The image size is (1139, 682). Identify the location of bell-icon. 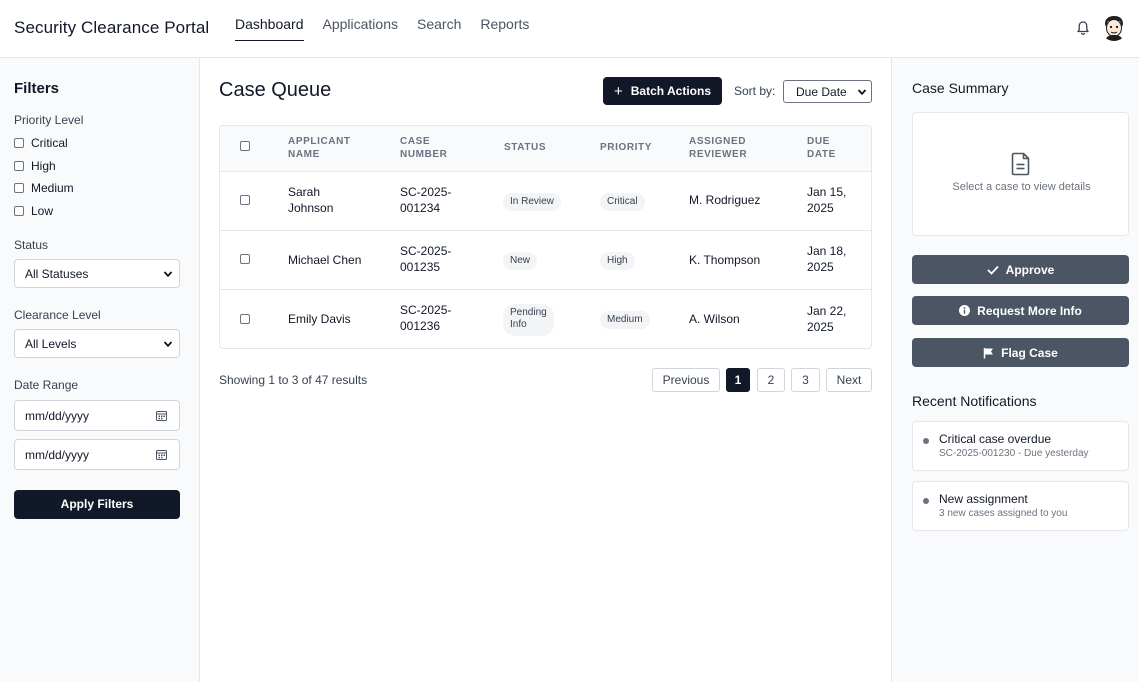
(1083, 28).